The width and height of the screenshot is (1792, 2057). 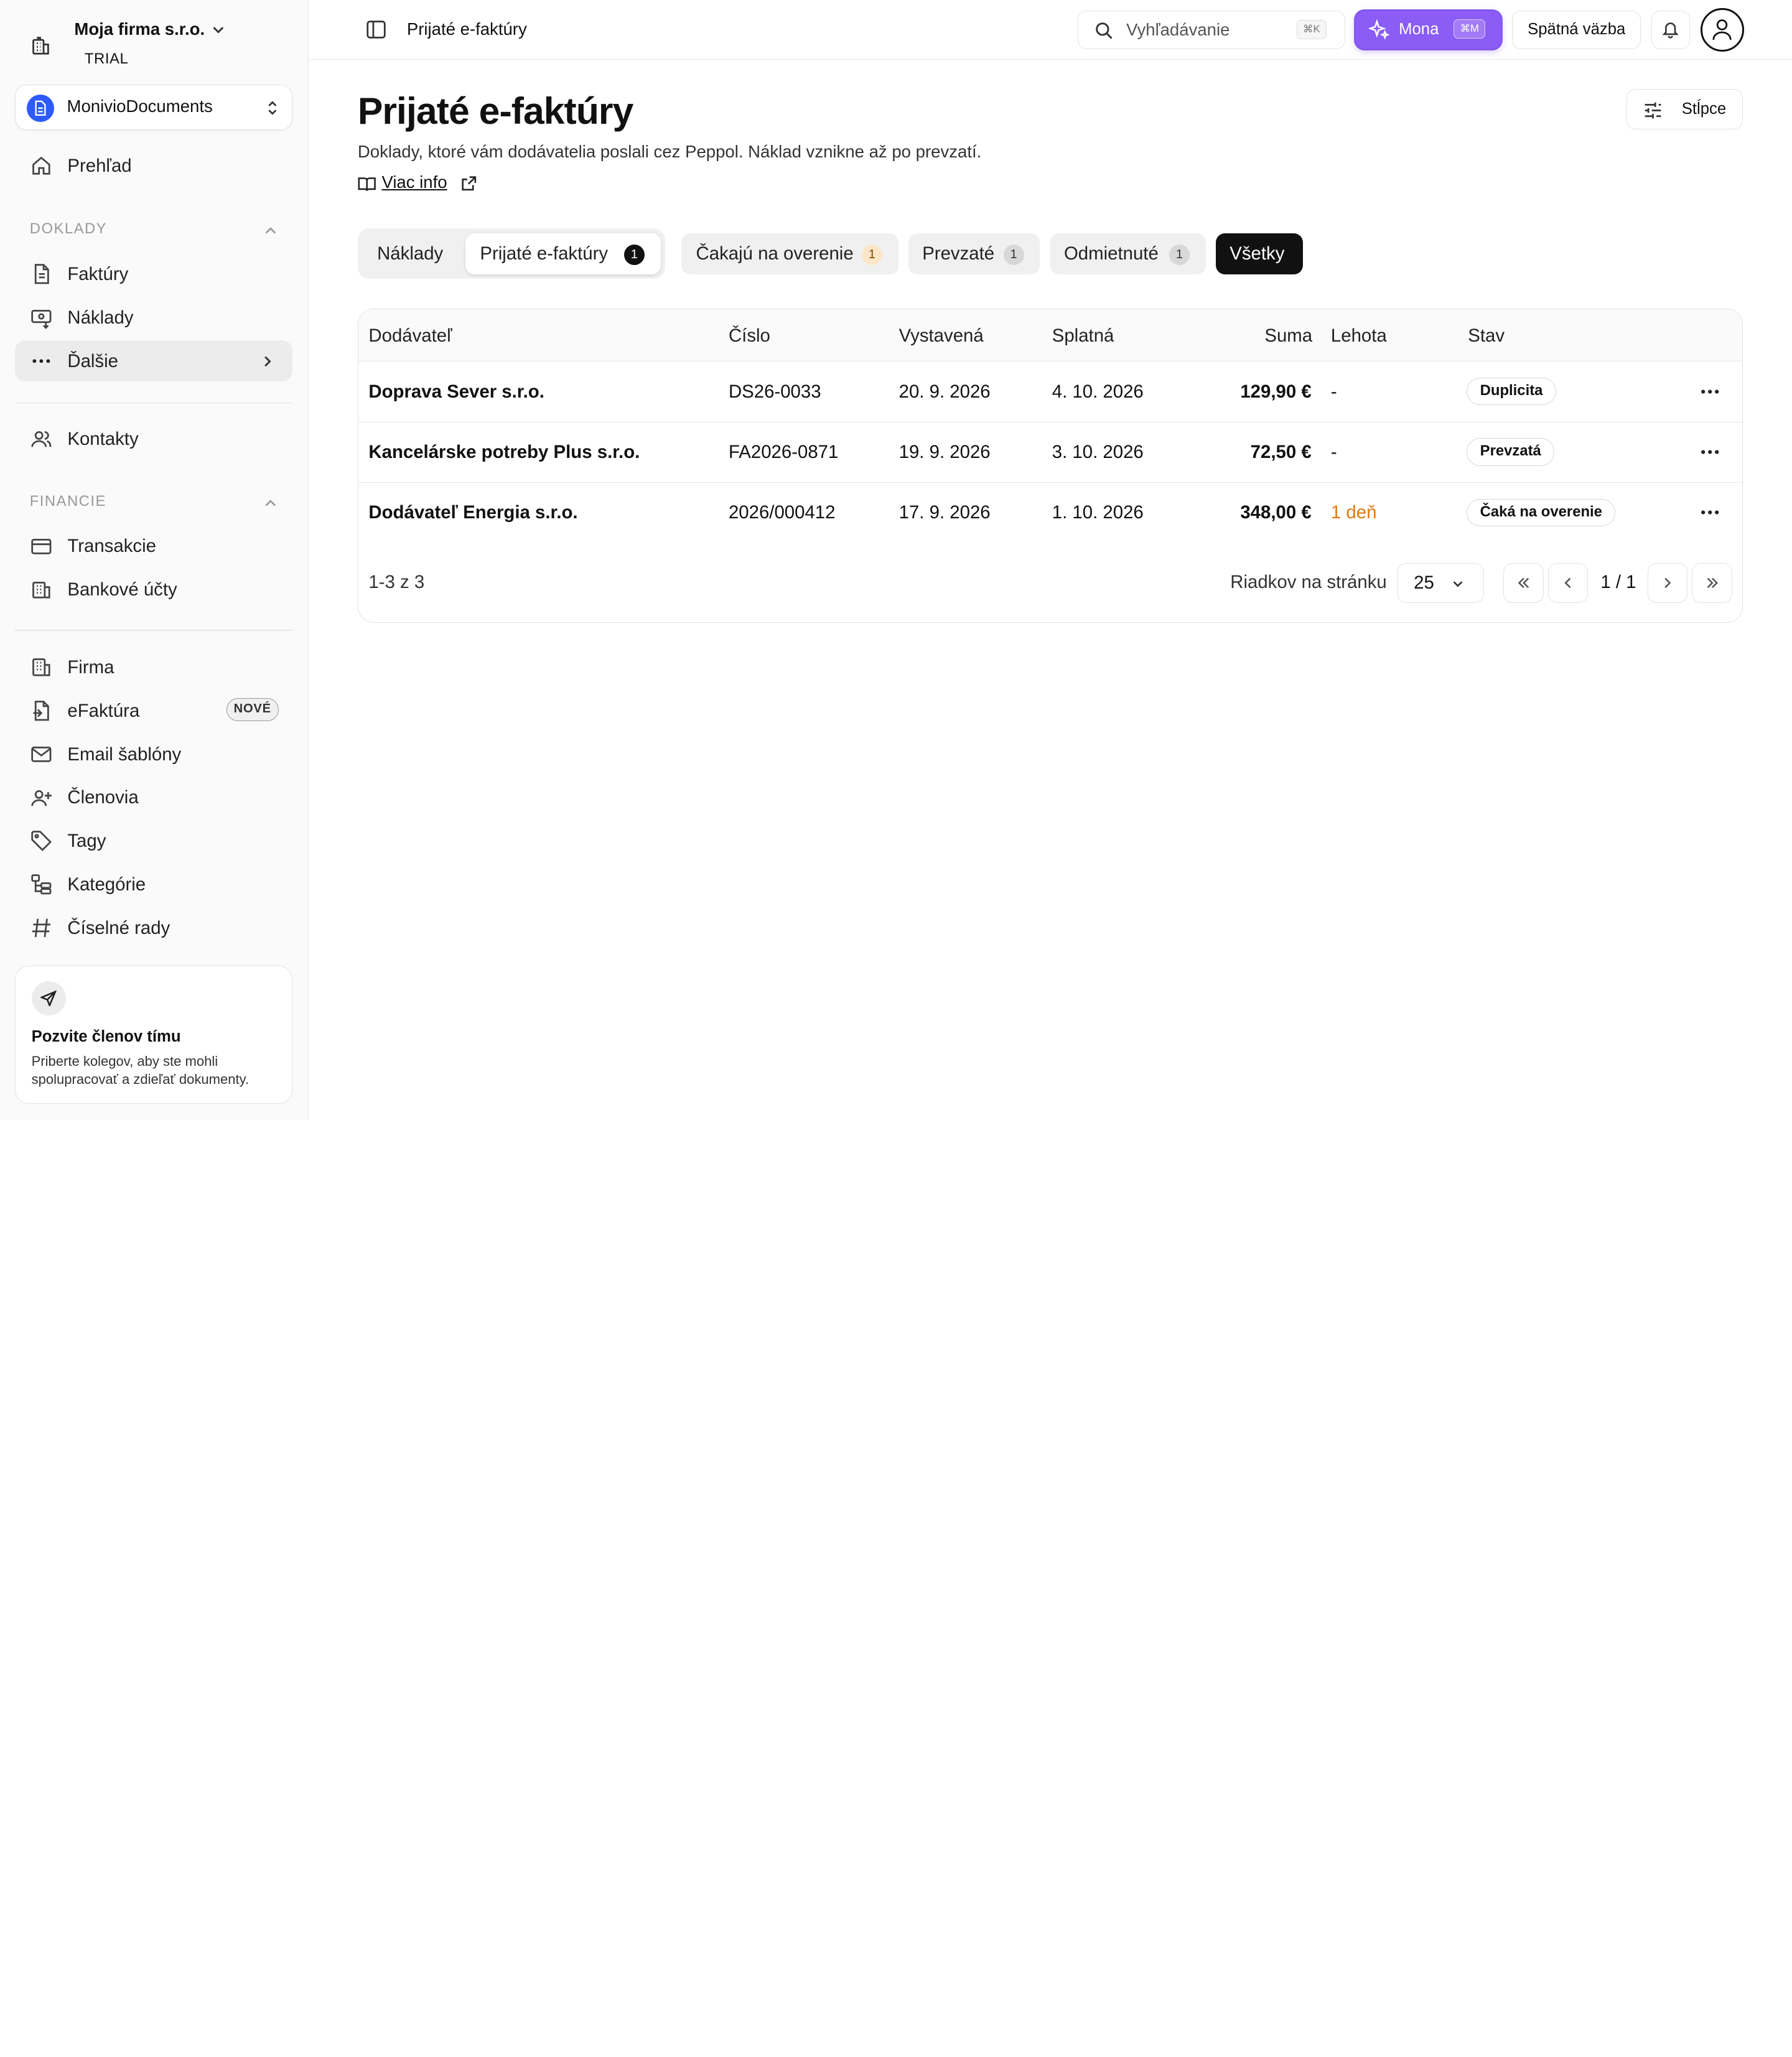 I want to click on tab-label: Náklady, so click(x=410, y=253).